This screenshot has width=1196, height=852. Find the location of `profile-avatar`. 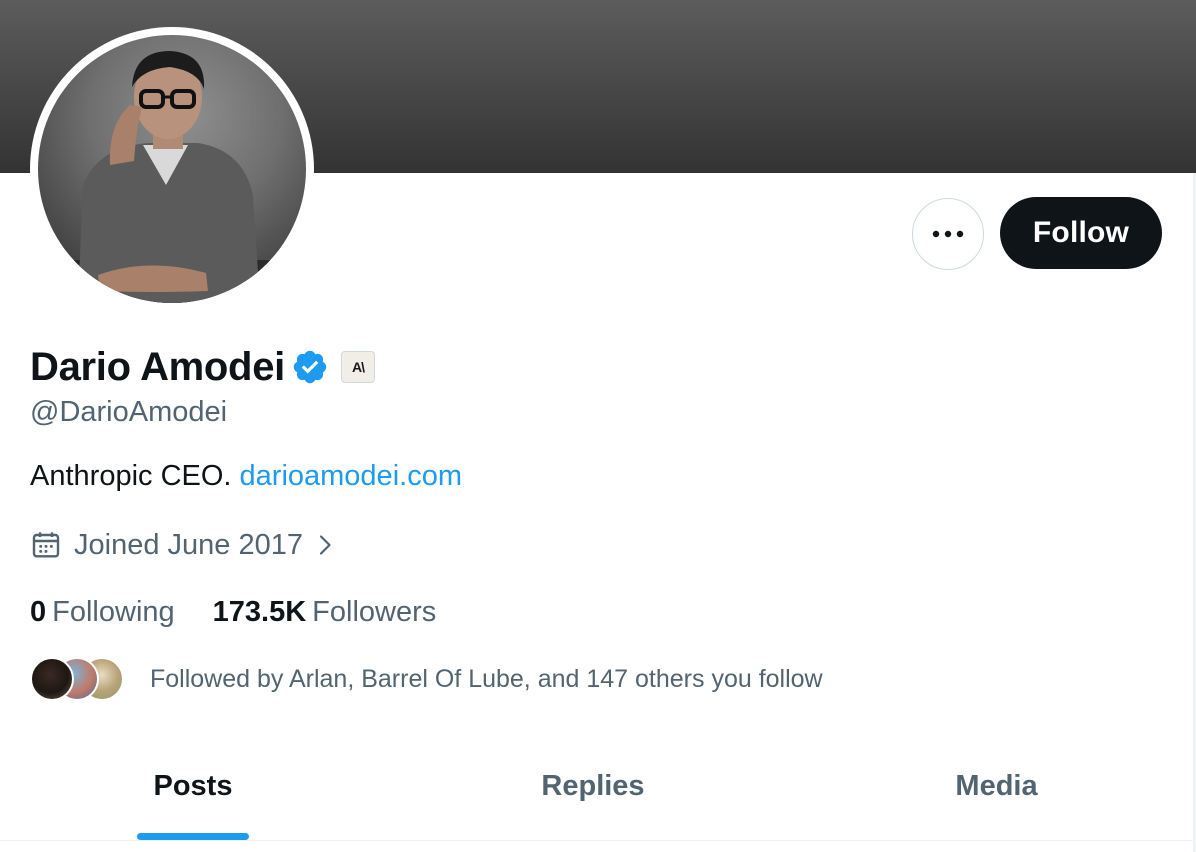

profile-avatar is located at coordinates (172, 169).